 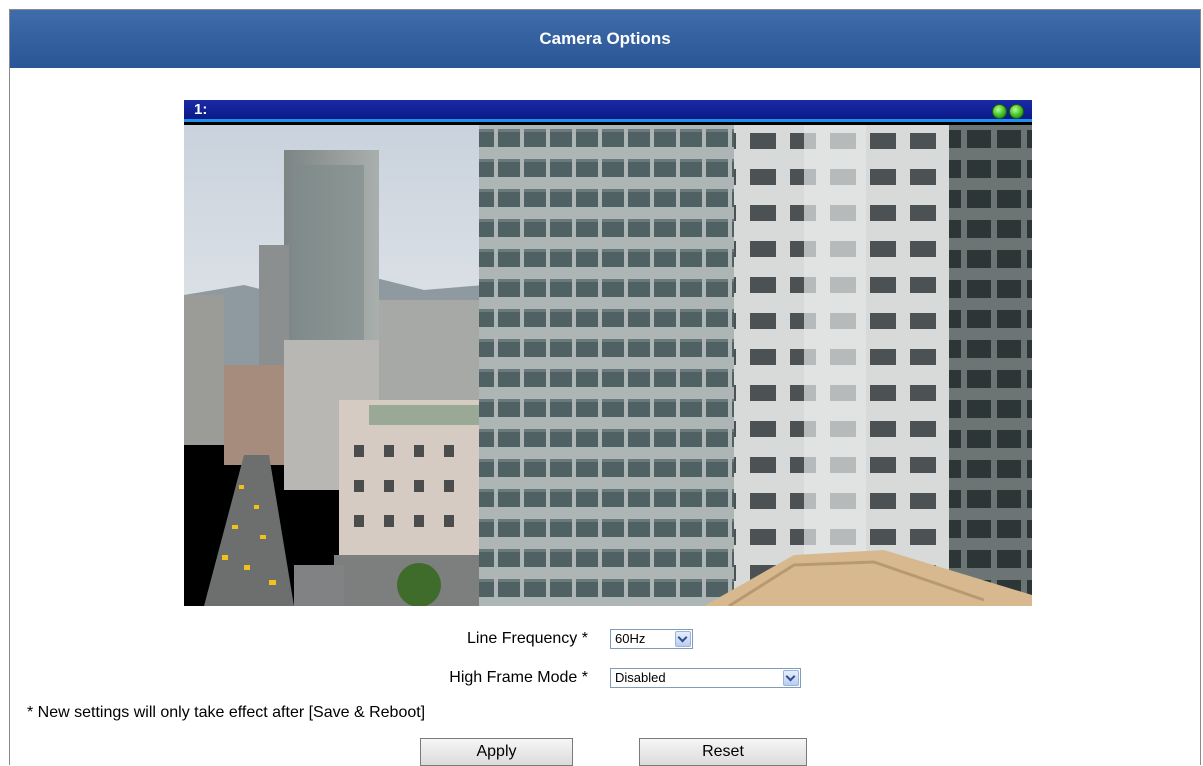 I want to click on line-frequency-select: 60Hz, so click(x=651, y=639).